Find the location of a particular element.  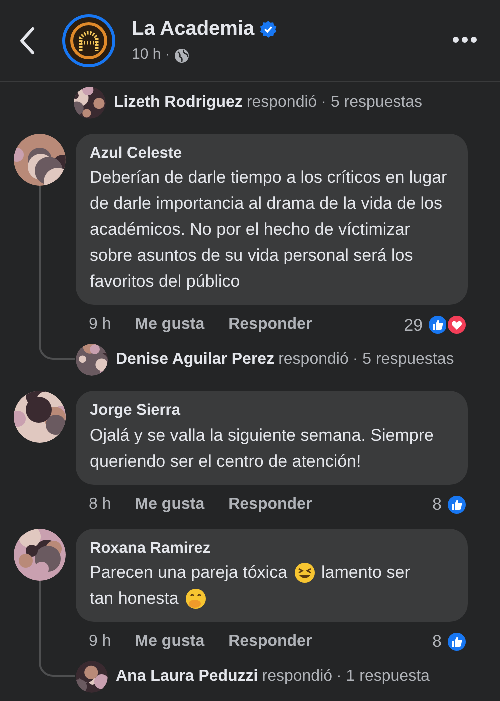

reply-count: · 1 respuesta is located at coordinates (383, 676).